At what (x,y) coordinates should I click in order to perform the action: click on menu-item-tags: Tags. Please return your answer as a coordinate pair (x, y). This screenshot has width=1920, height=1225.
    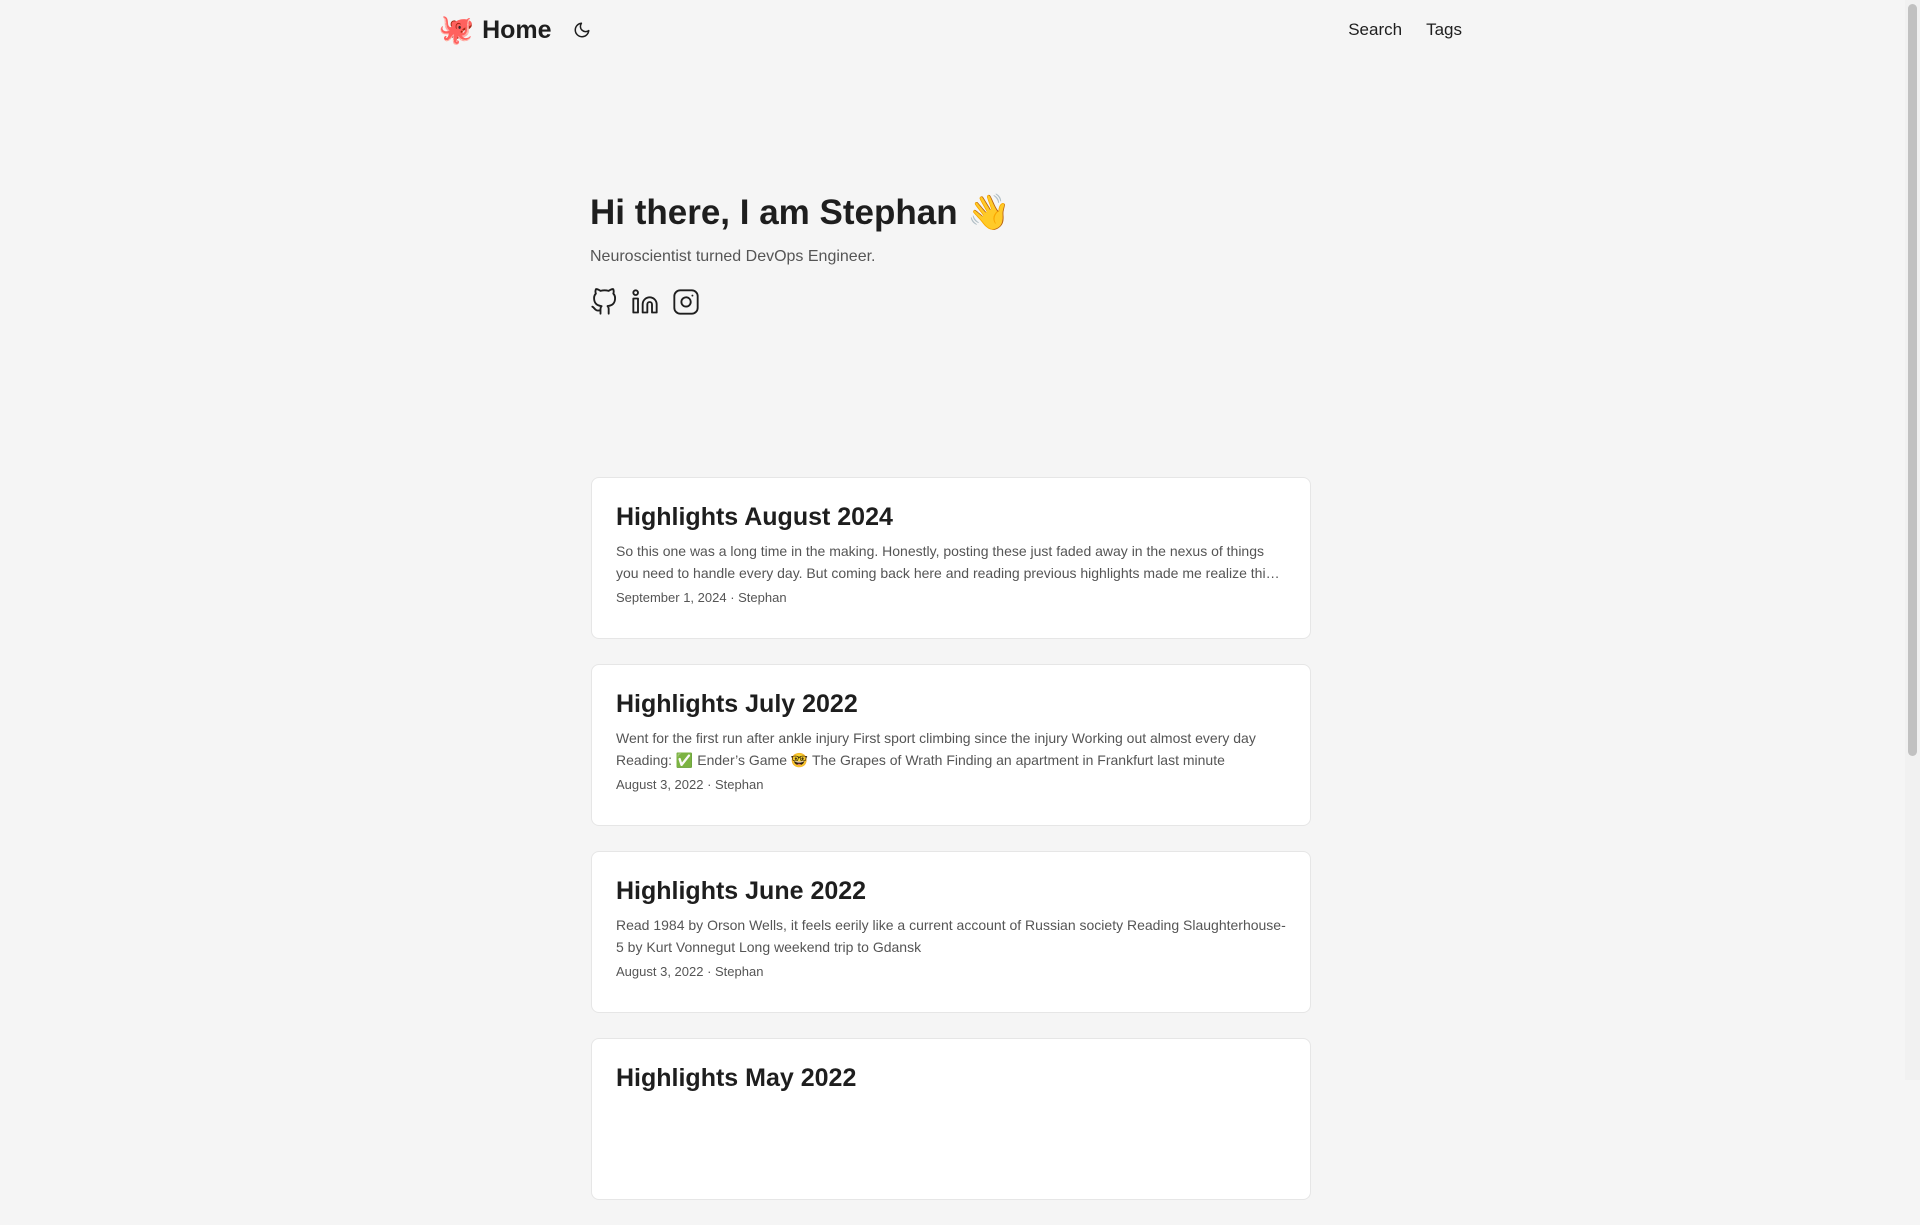
    Looking at the image, I should click on (1444, 30).